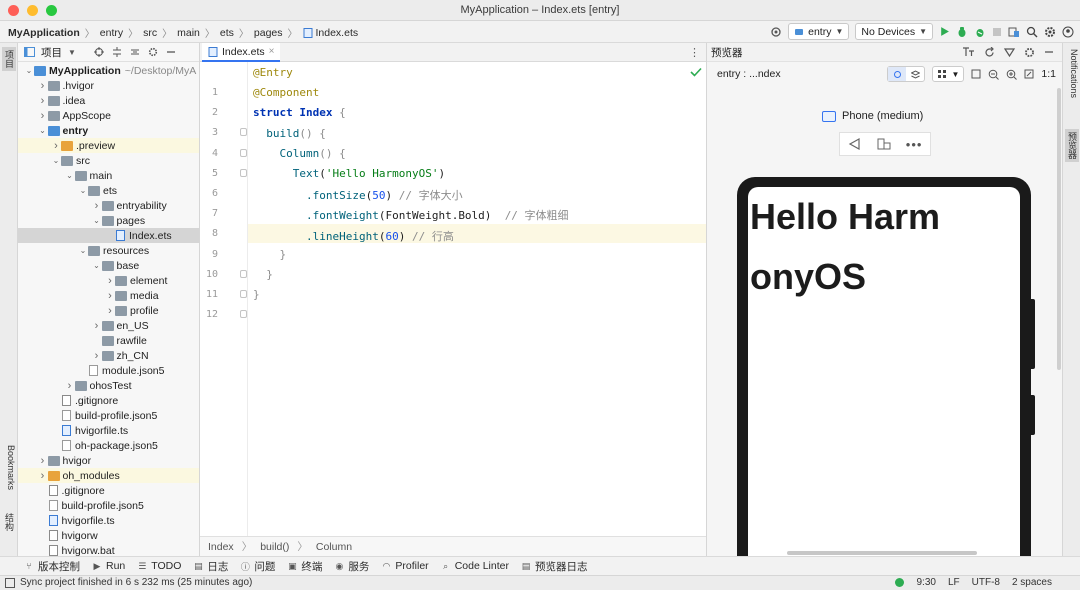  What do you see at coordinates (986, 582) in the screenshot?
I see `file-encoding: UTF-8` at bounding box center [986, 582].